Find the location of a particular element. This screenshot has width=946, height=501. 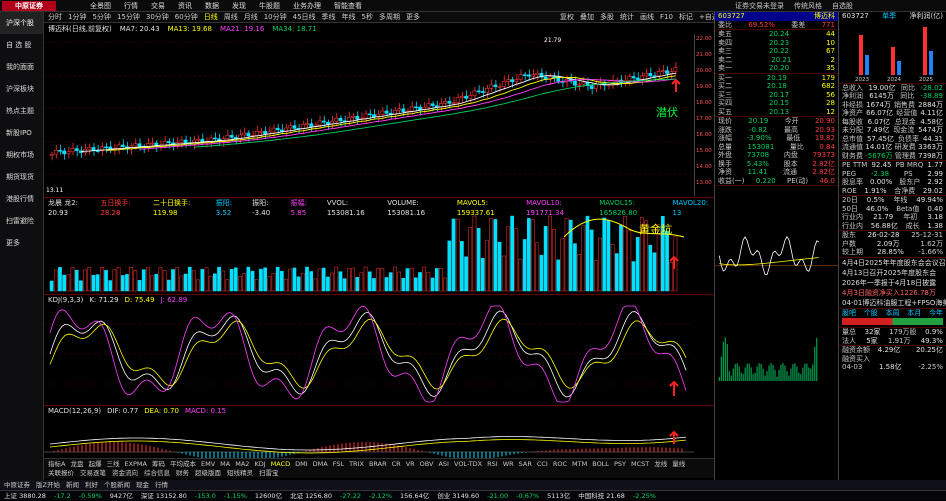

bottom-tab: 关联报价 is located at coordinates (61, 473).